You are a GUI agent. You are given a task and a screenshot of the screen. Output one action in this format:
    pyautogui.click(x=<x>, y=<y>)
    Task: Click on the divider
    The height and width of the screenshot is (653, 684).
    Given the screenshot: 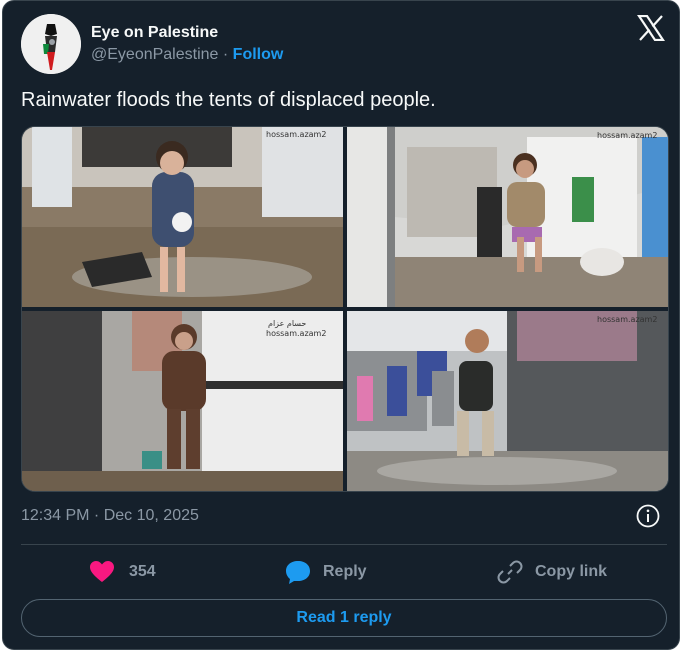 What is the action you would take?
    pyautogui.click(x=344, y=544)
    